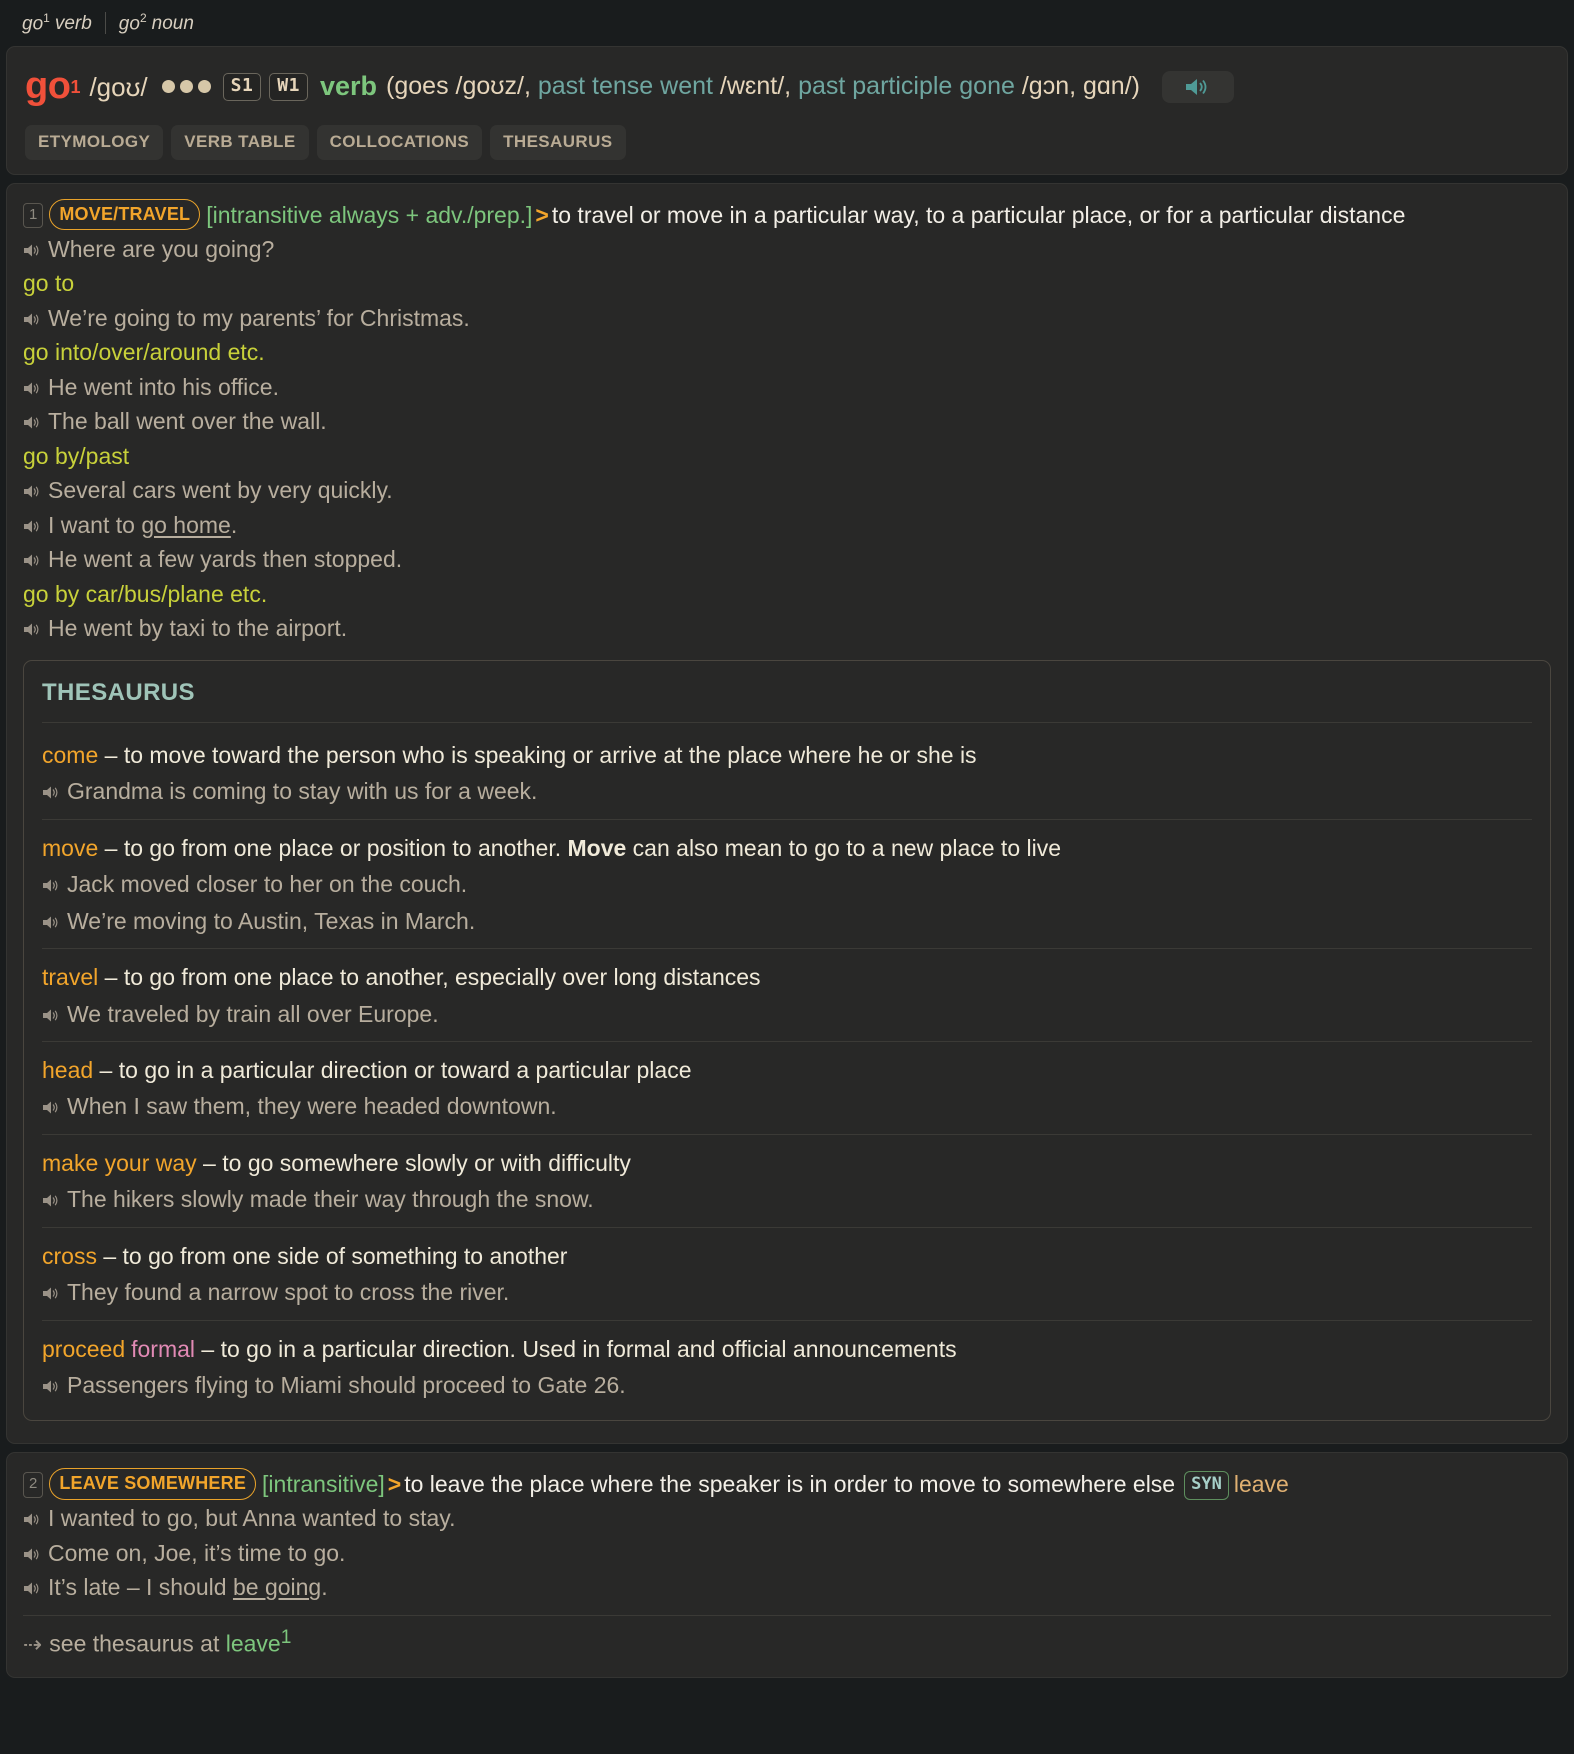 The image size is (1574, 1754). Describe the element at coordinates (76, 455) in the screenshot. I see `collocation-pattern: go by/past` at that location.